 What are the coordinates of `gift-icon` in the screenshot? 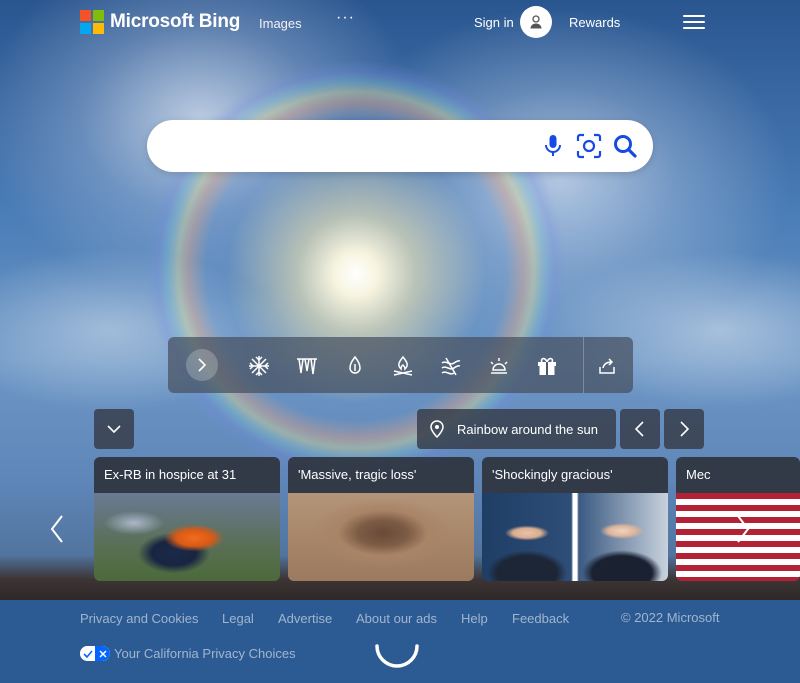 It's located at (547, 366).